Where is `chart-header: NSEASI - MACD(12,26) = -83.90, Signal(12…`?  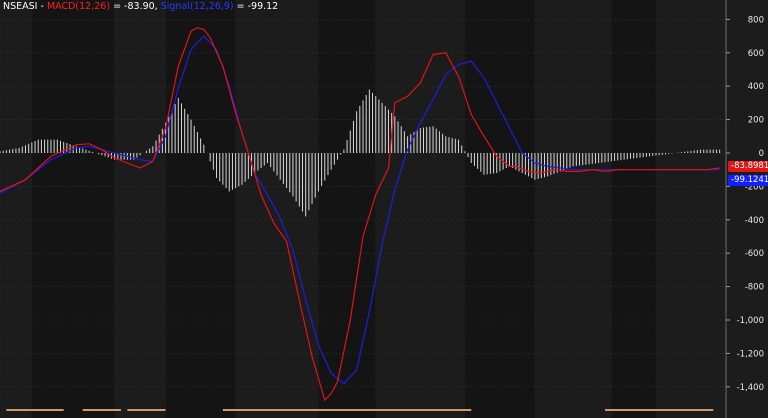 chart-header: NSEASI - MACD(12,26) = -83.90, Signal(12… is located at coordinates (140, 7).